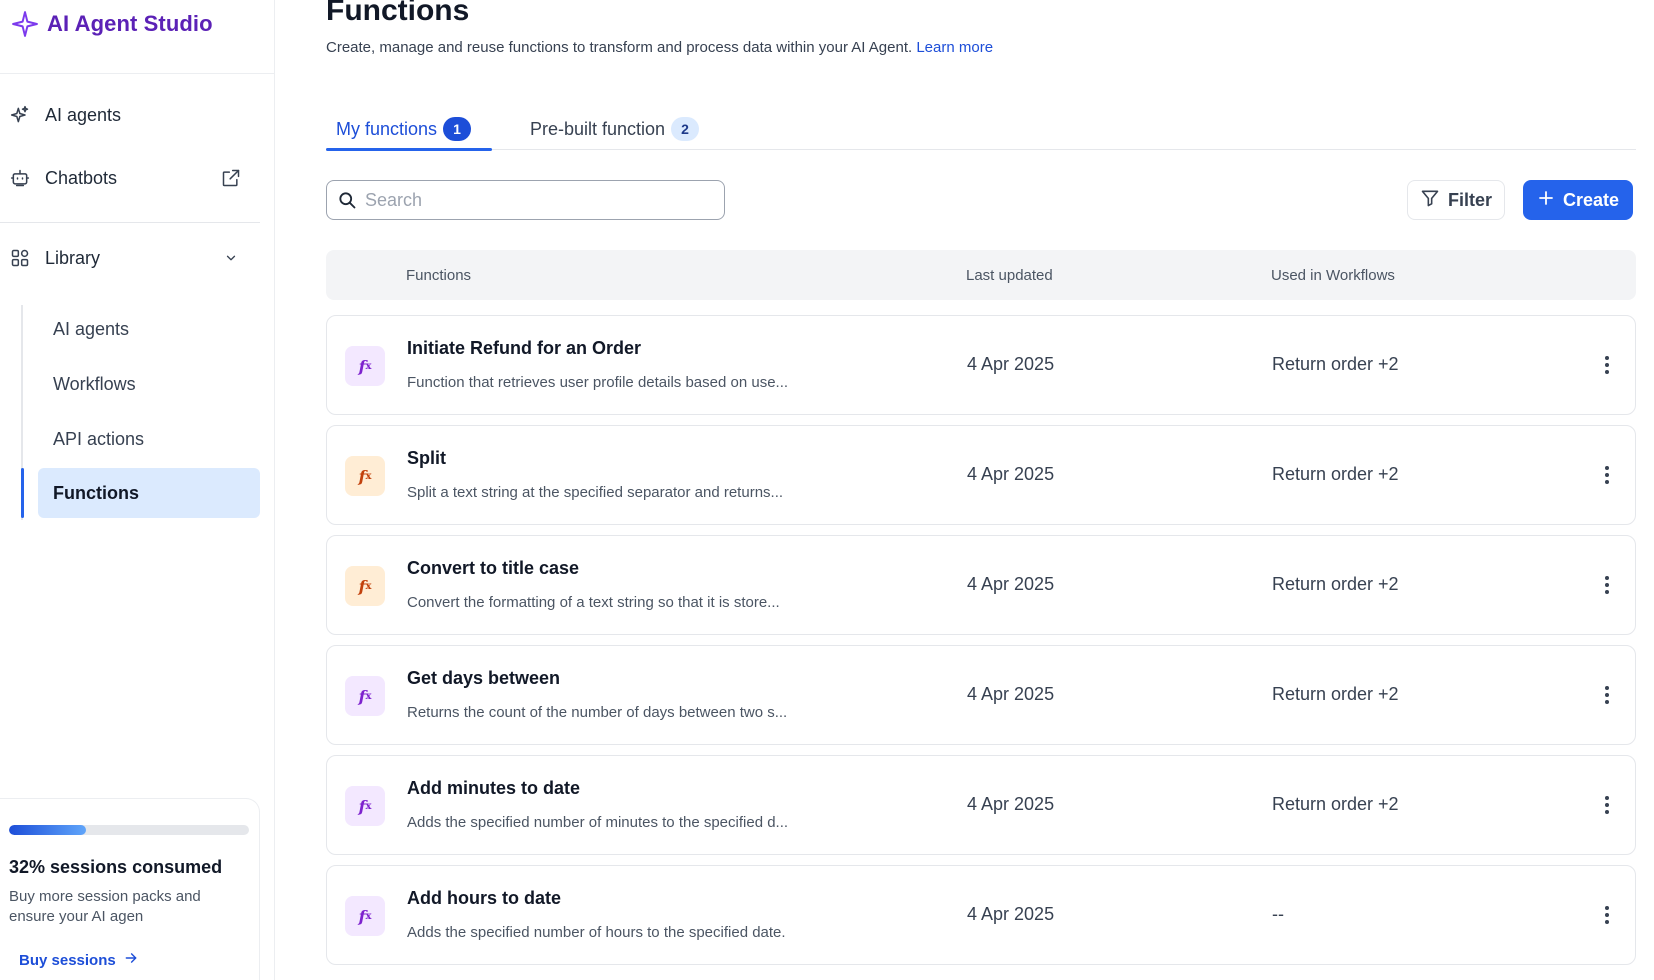  I want to click on sidebar-item-chatbots: Chatbots, so click(130, 178).